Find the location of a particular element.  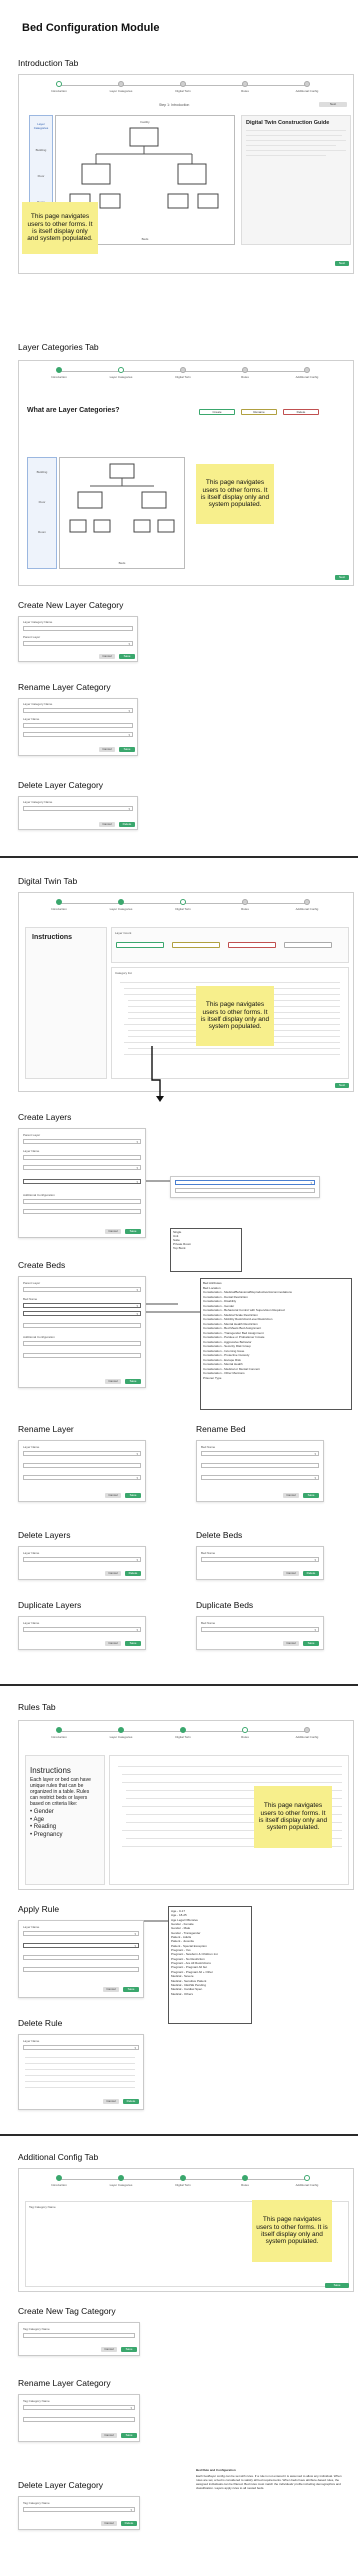

layer-name-input is located at coordinates (82, 1157).